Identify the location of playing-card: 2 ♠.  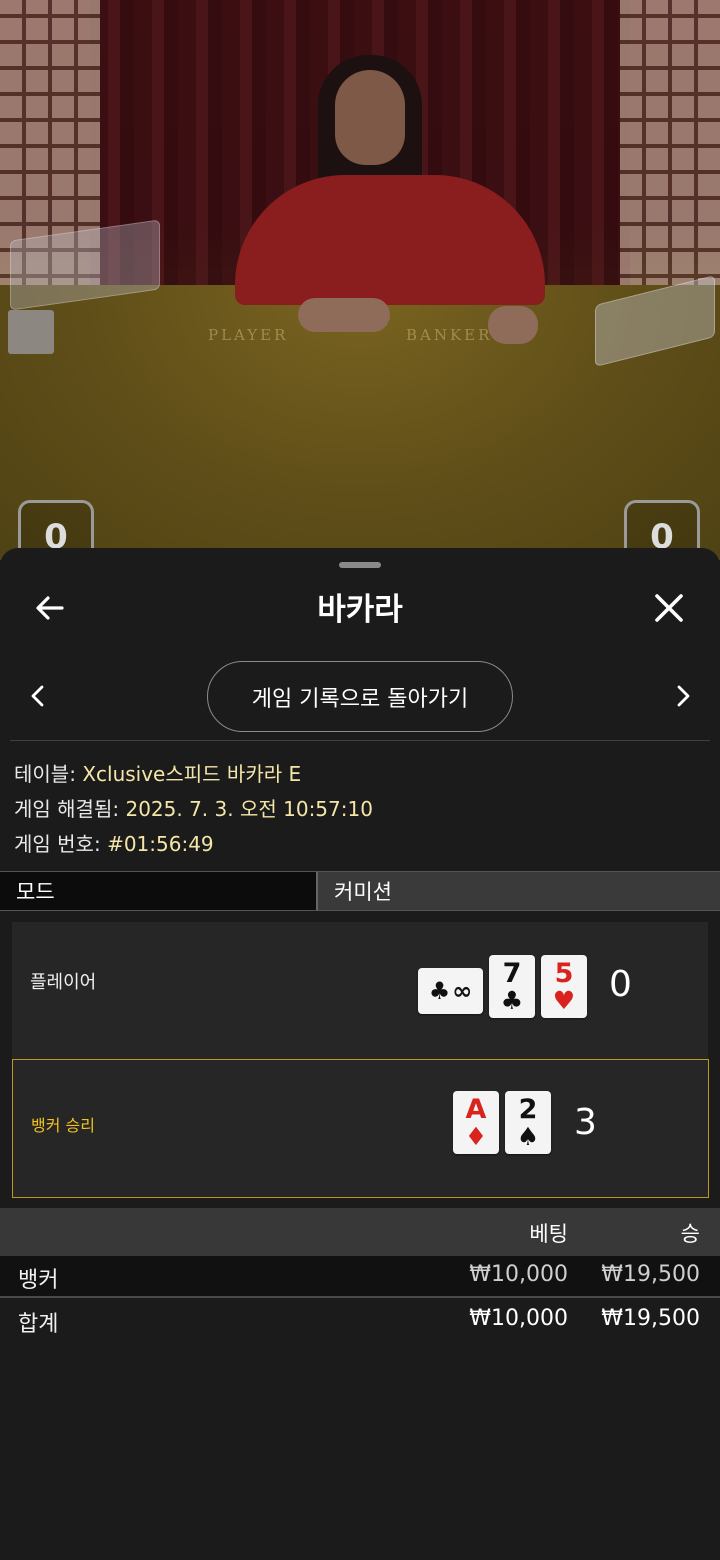
(528, 1122).